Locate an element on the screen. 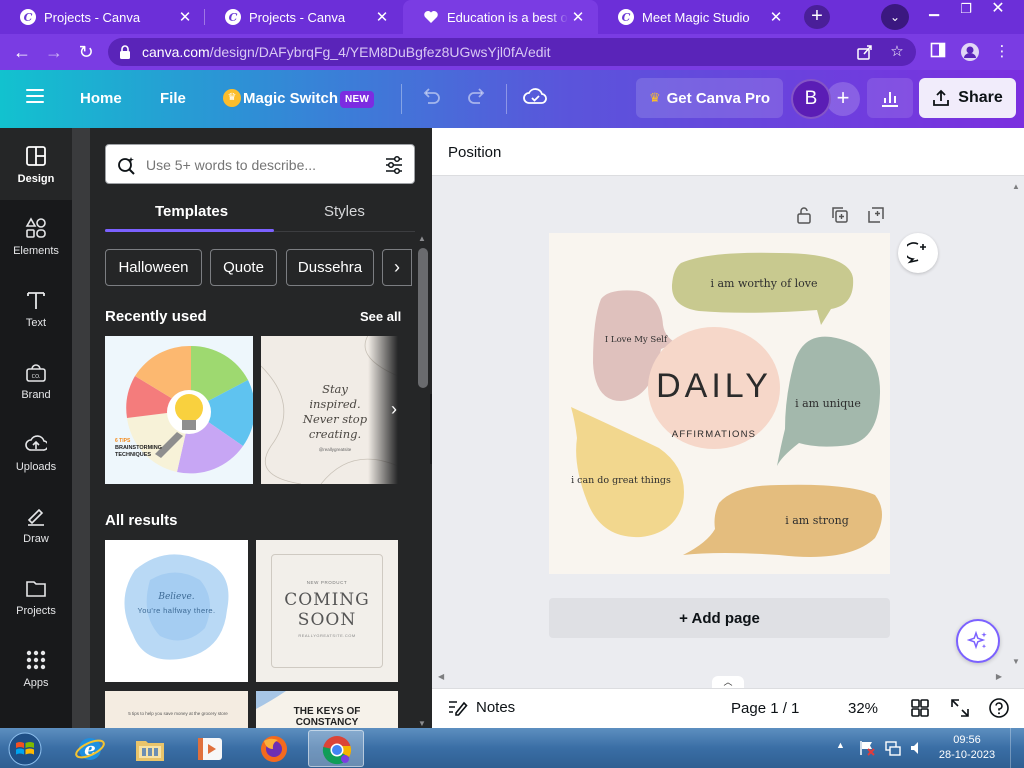 This screenshot has height=768, width=1024. tray-expand-icon: ▲ is located at coordinates (840, 745).